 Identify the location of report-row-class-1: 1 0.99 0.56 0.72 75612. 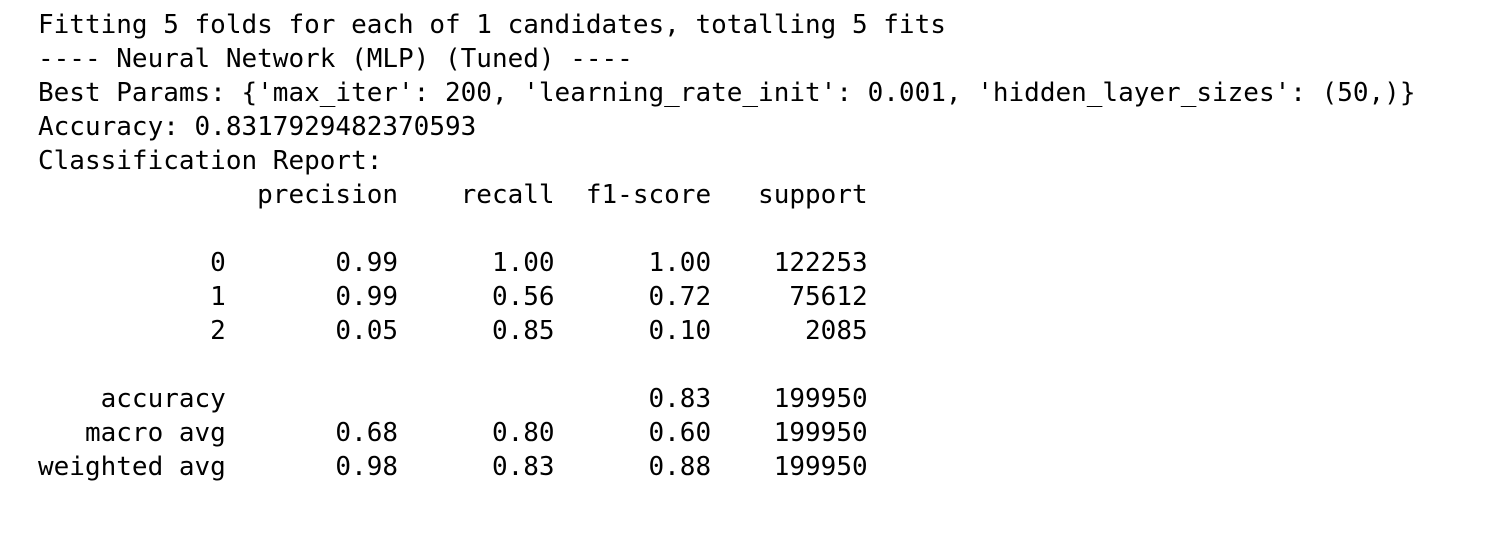
(453, 297).